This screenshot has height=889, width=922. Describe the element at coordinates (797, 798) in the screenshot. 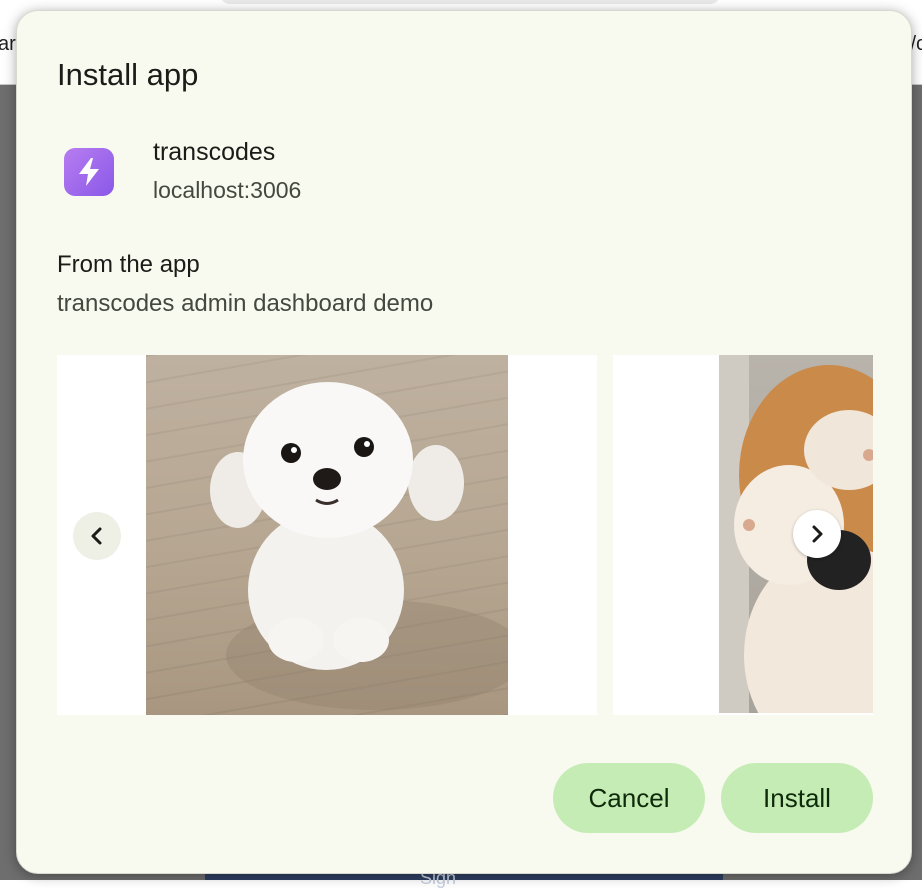

I see `install-button: Install` at that location.